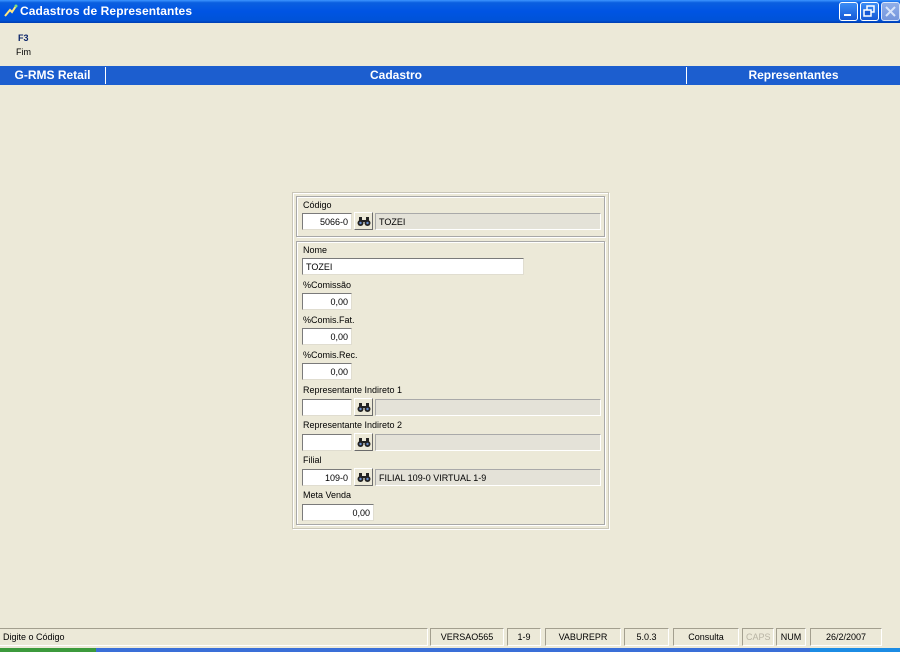 This screenshot has width=900, height=652. What do you see at coordinates (413, 266) in the screenshot?
I see `nome-input: TOZEI` at bounding box center [413, 266].